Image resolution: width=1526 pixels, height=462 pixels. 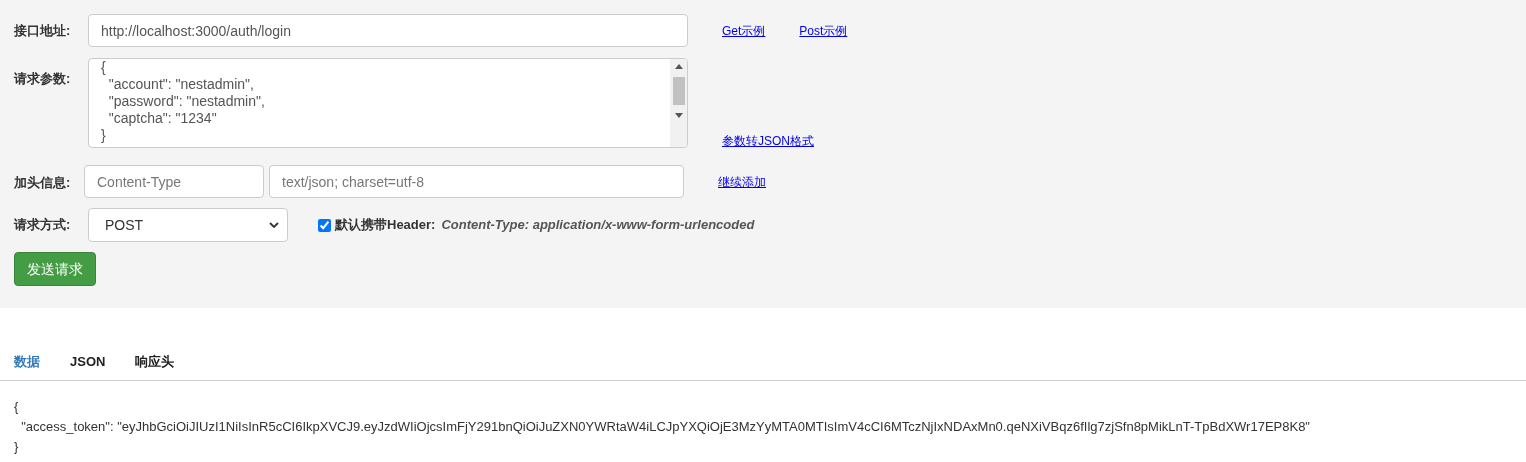 What do you see at coordinates (274, 225) in the screenshot?
I see `chevron-down-icon` at bounding box center [274, 225].